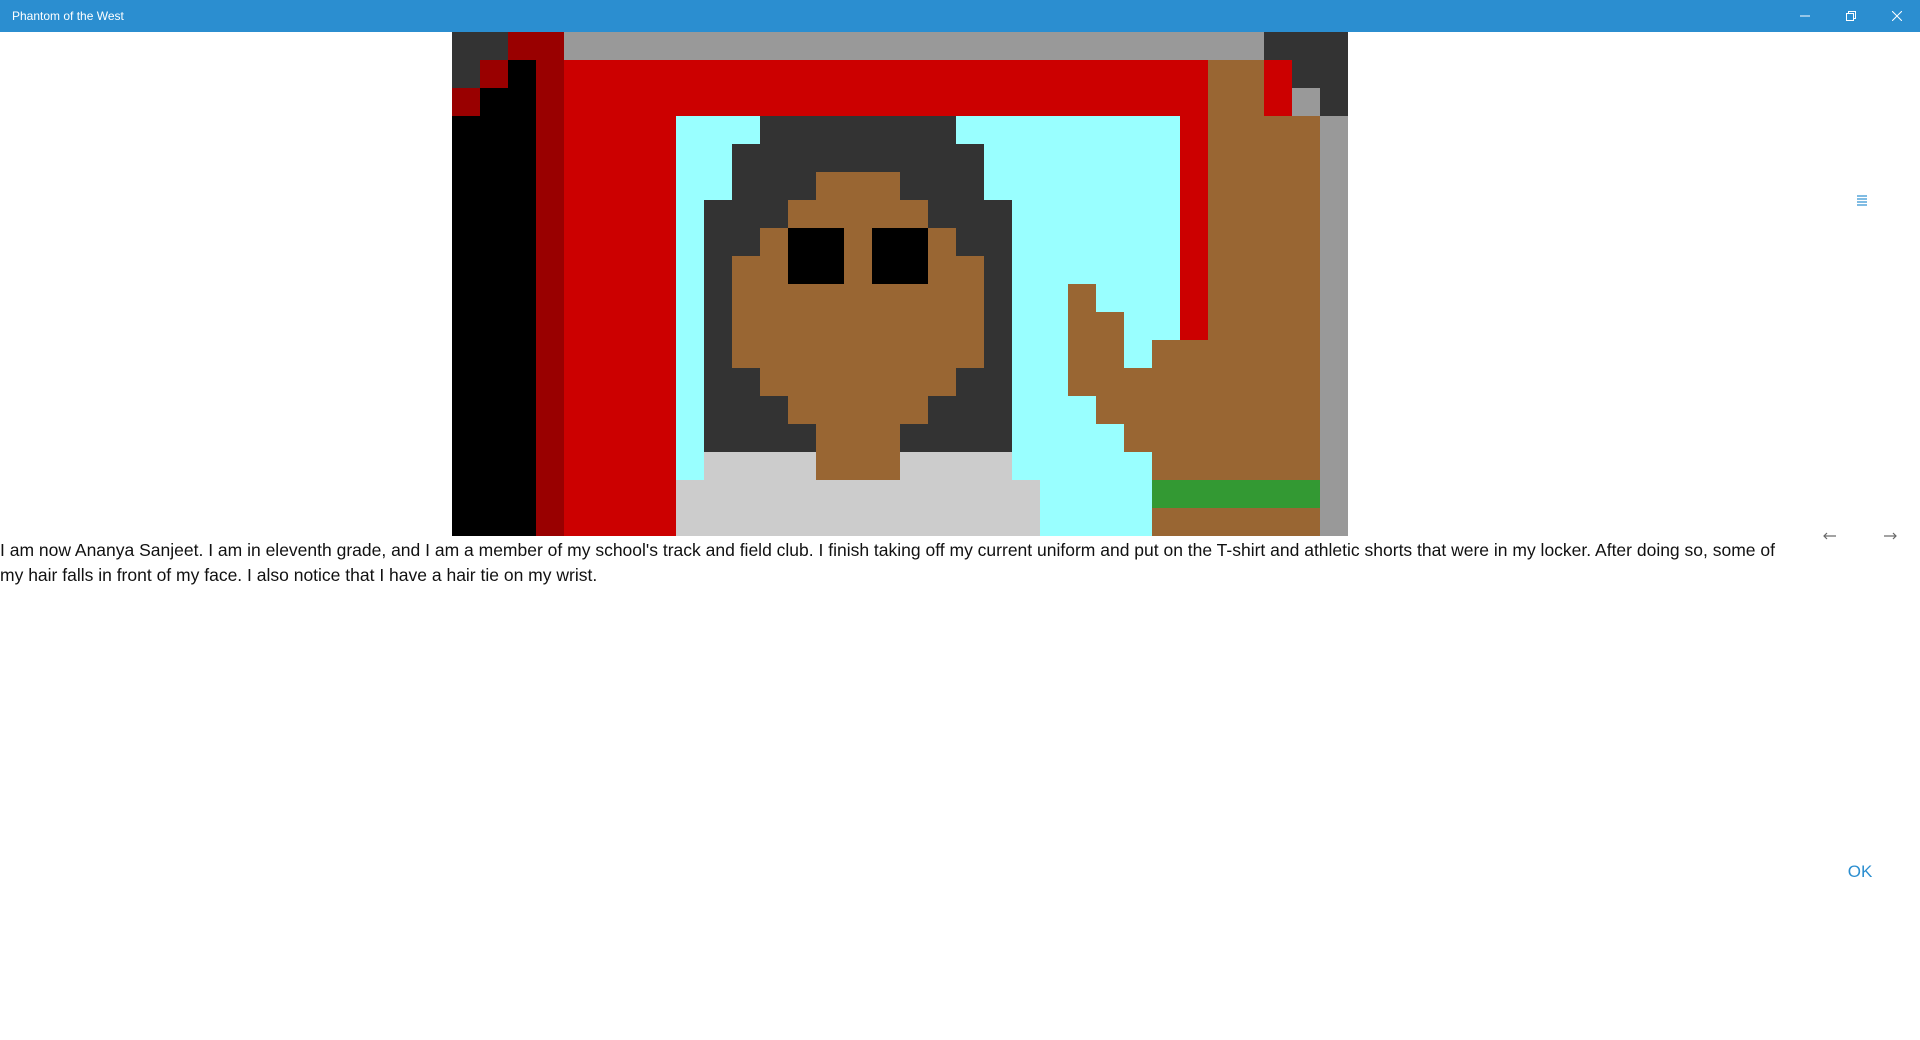 The width and height of the screenshot is (1920, 1040). I want to click on forward-button, so click(1890, 536).